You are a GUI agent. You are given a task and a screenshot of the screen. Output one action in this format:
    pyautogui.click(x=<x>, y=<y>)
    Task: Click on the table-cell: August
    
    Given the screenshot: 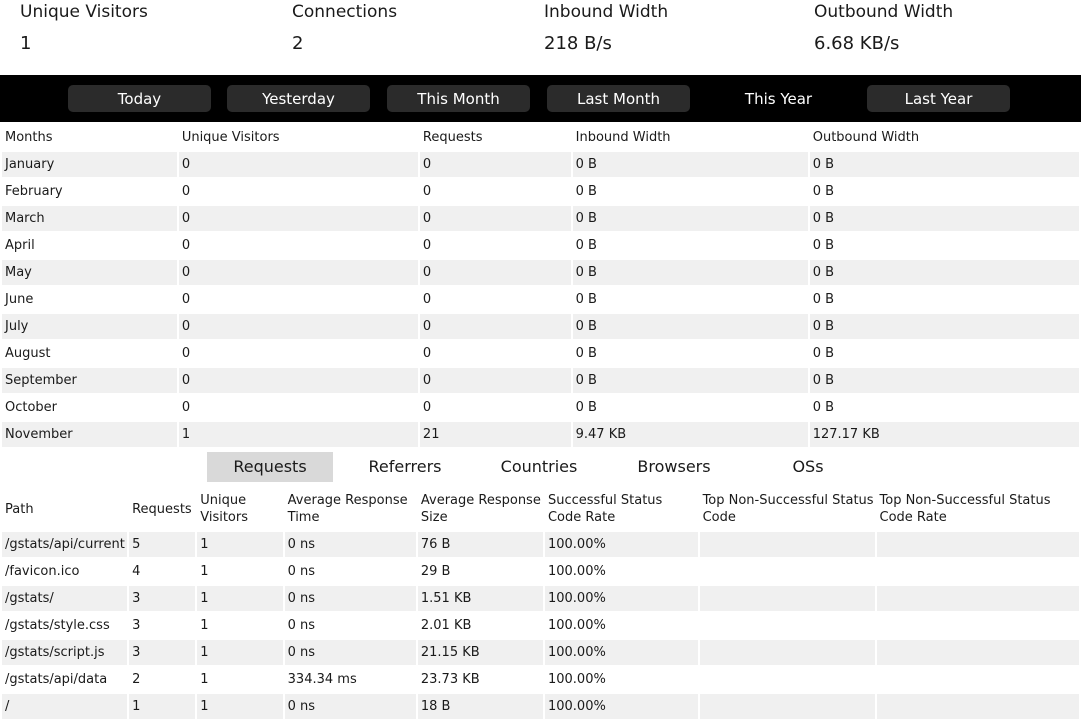 What is the action you would take?
    pyautogui.click(x=89, y=353)
    